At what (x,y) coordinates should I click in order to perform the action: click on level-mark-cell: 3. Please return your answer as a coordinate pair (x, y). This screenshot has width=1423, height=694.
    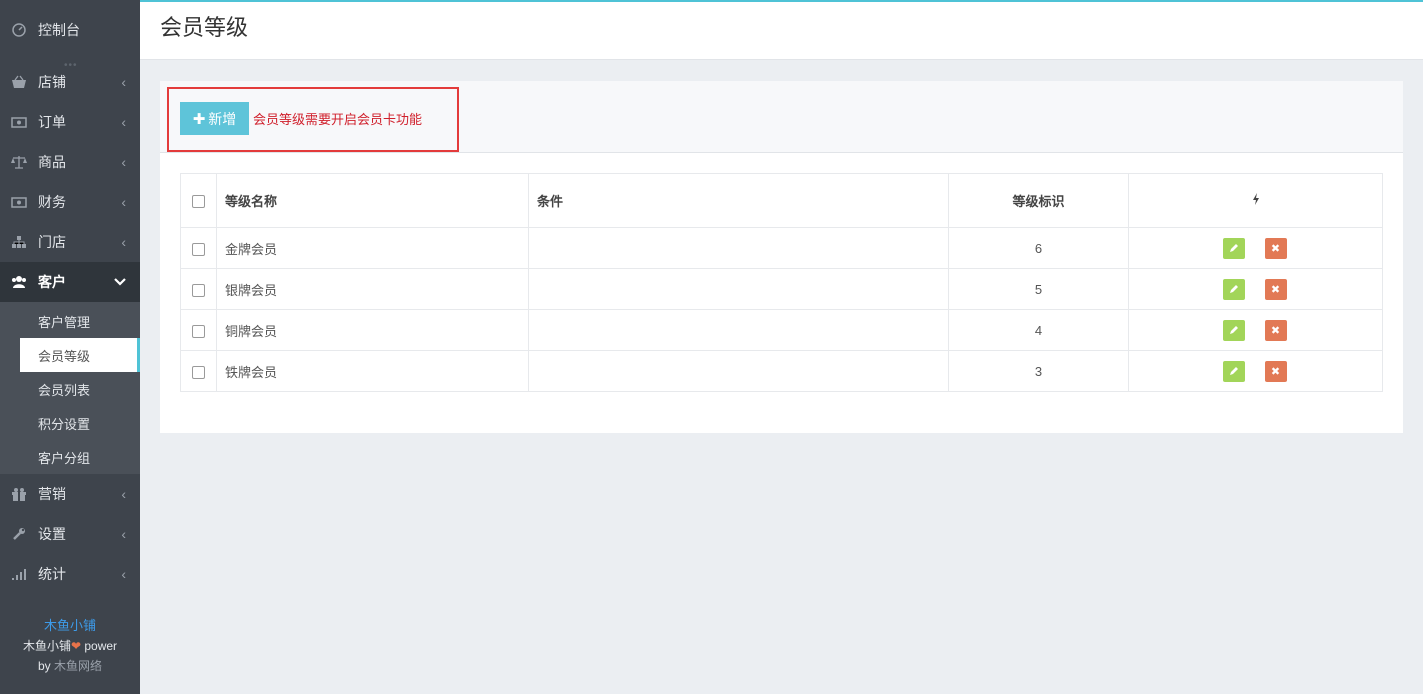
    Looking at the image, I should click on (1038, 371).